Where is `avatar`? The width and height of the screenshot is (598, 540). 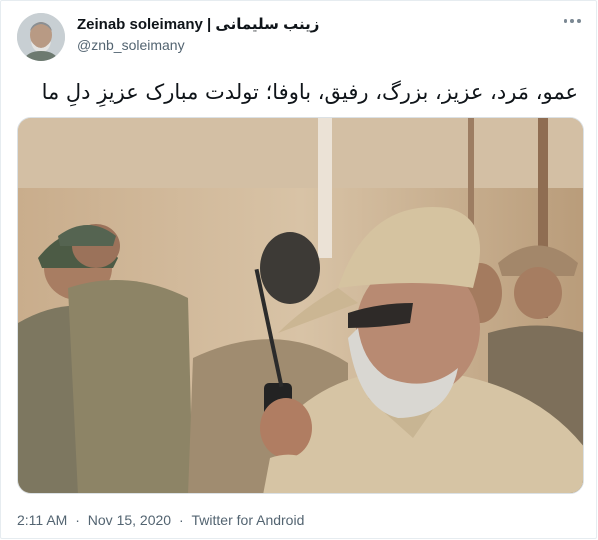 avatar is located at coordinates (41, 37).